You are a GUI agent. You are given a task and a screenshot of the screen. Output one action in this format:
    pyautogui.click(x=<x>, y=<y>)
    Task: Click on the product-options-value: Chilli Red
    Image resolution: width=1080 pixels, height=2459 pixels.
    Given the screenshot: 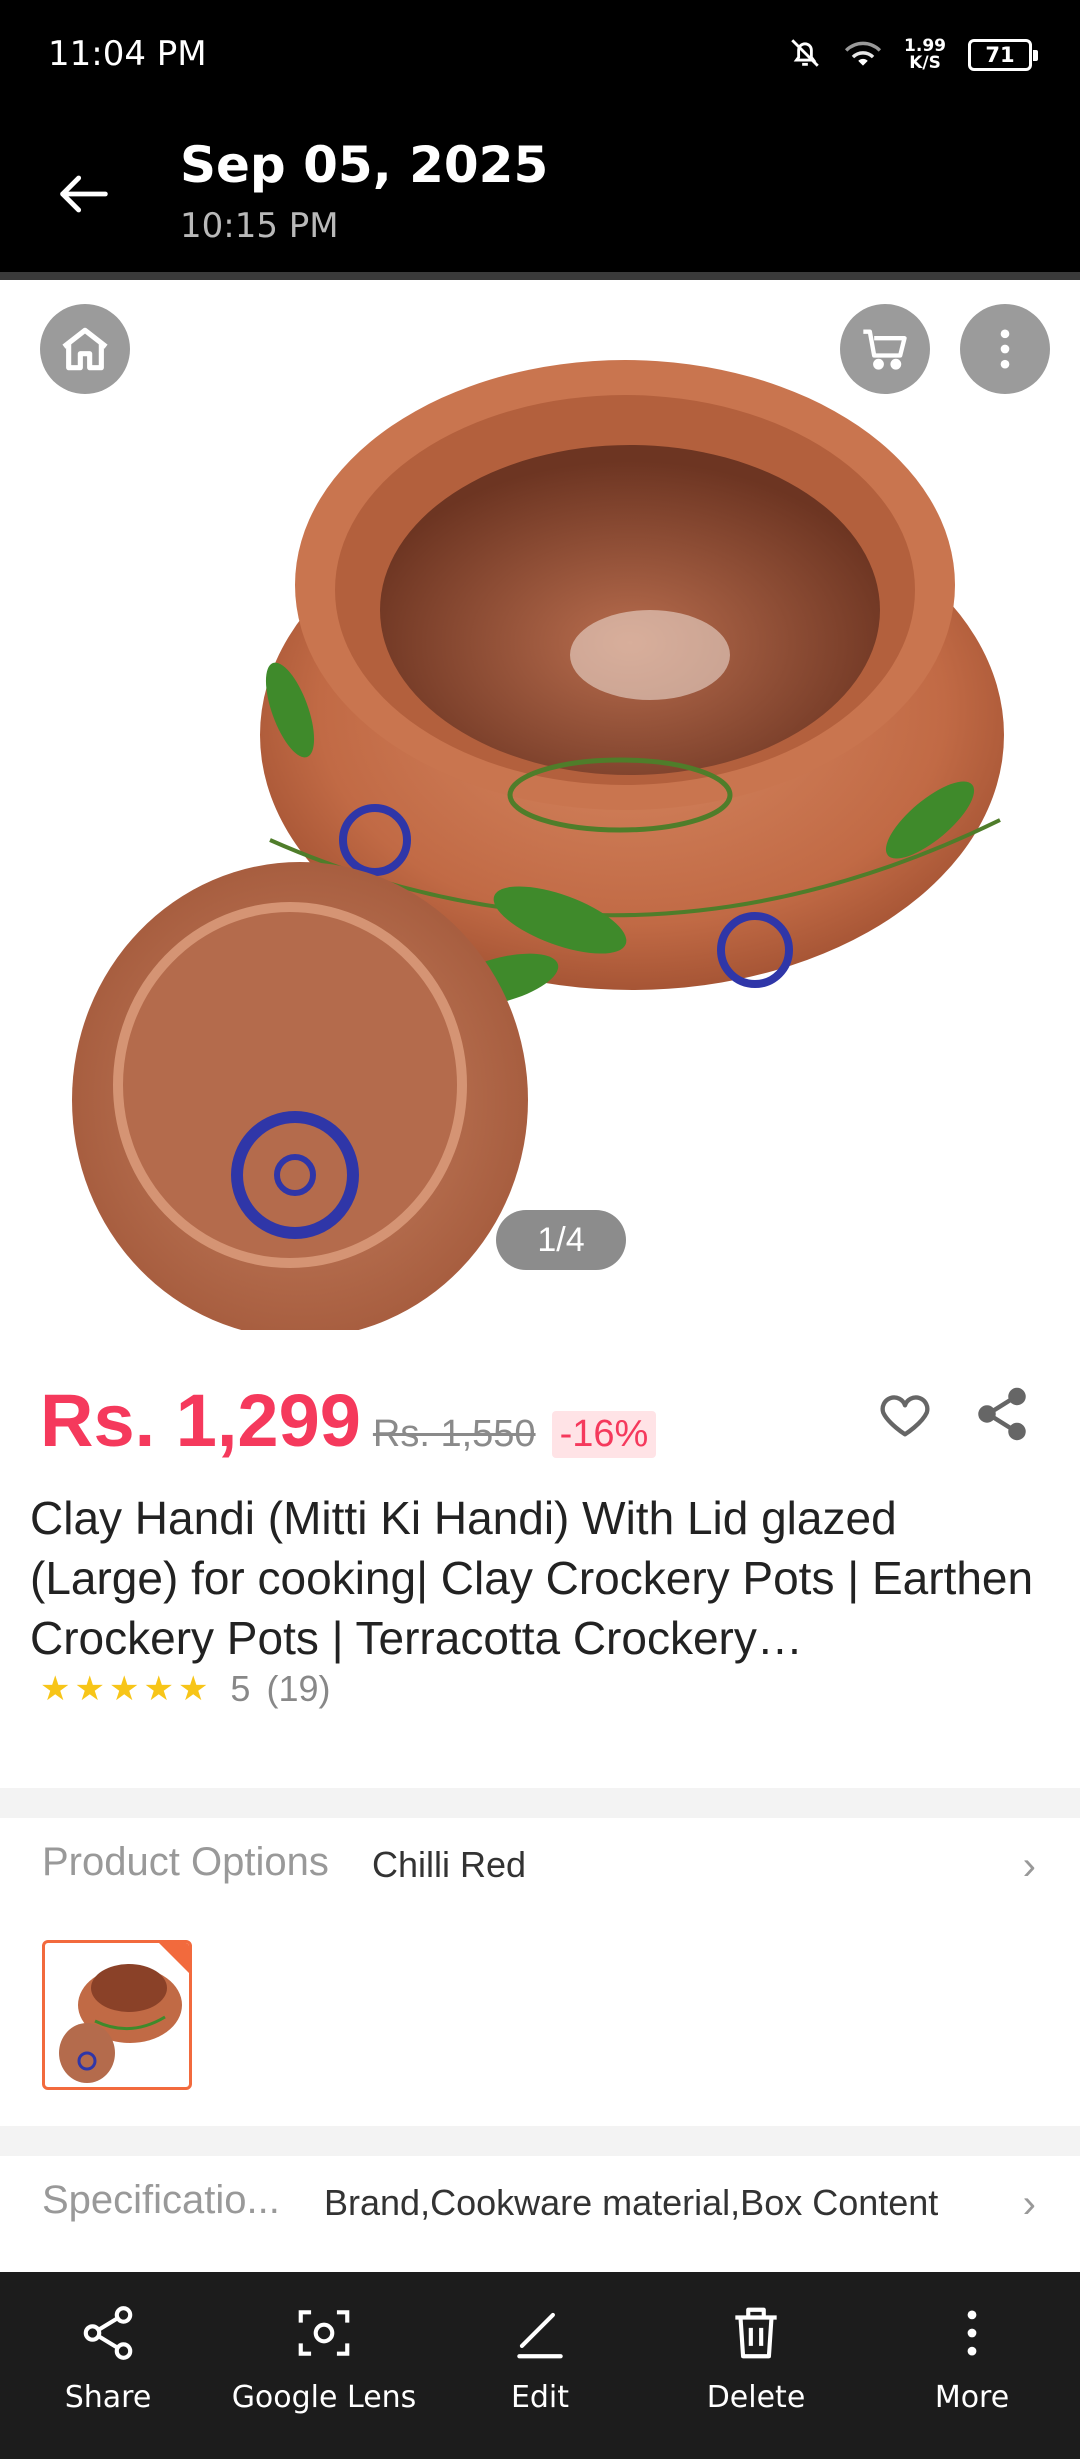 What is the action you would take?
    pyautogui.click(x=449, y=1864)
    